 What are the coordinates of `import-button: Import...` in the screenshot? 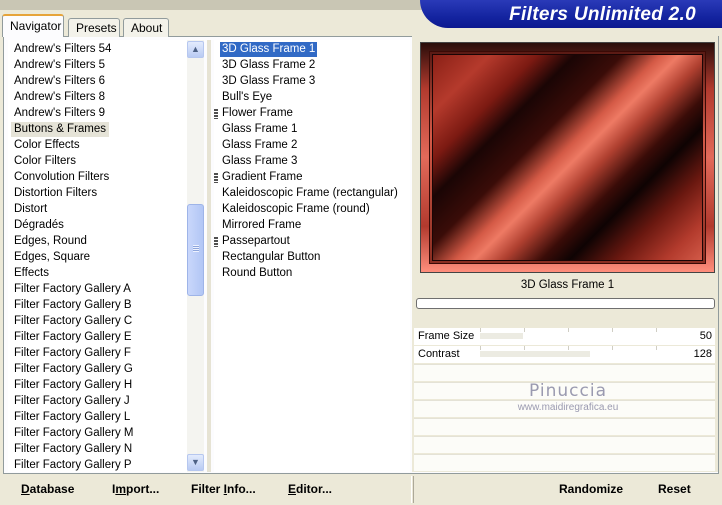 It's located at (135, 489).